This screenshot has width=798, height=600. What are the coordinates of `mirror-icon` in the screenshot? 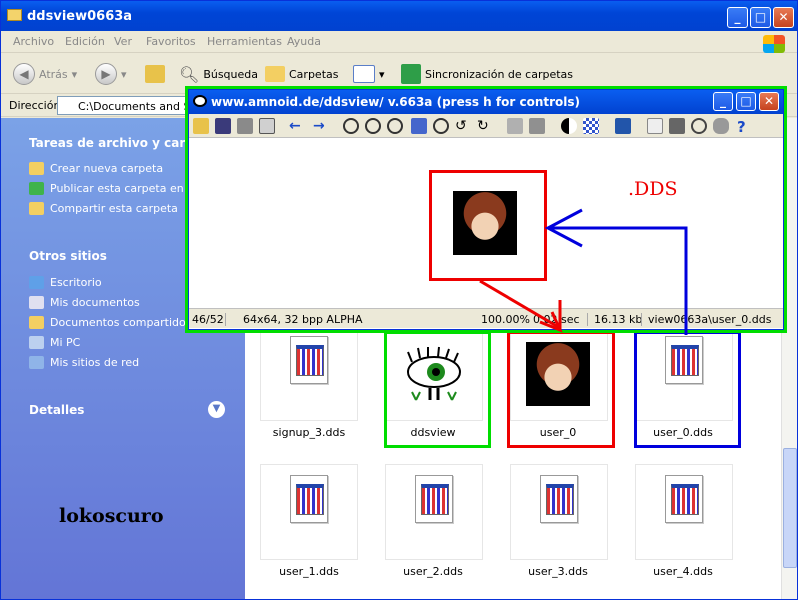 It's located at (537, 126).